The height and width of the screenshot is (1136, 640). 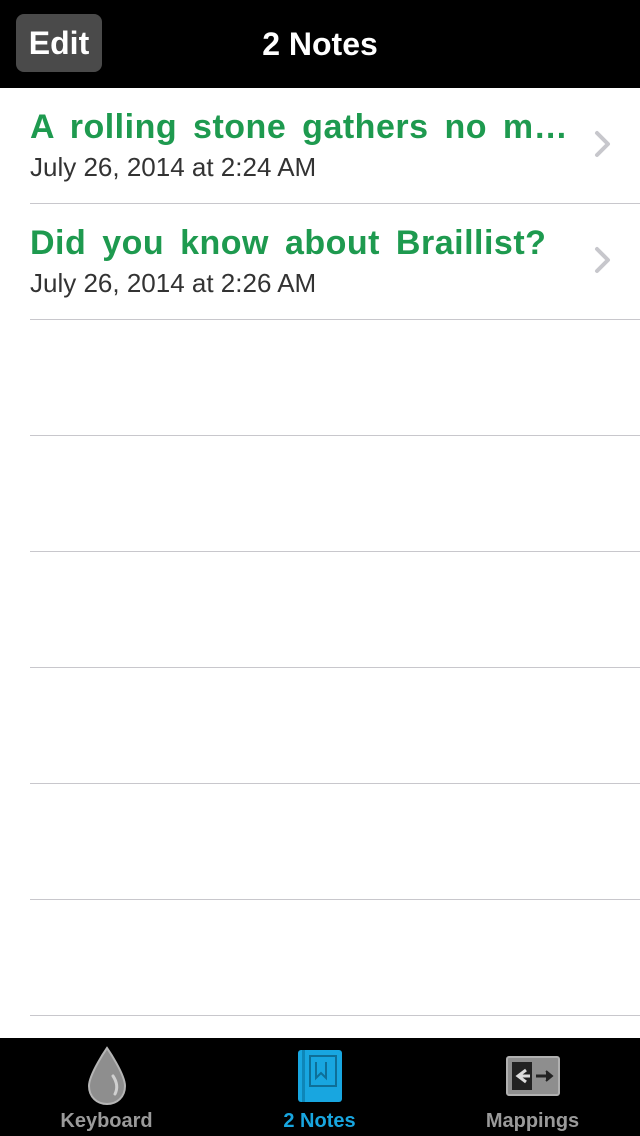 What do you see at coordinates (532, 1076) in the screenshot?
I see `arrows-icon` at bounding box center [532, 1076].